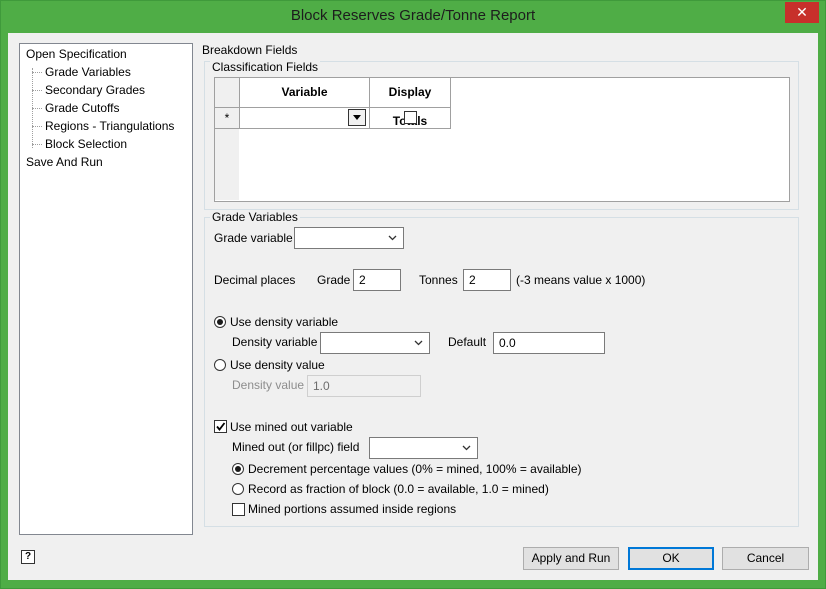 This screenshot has height=589, width=826. I want to click on cancel-button: Cancel, so click(765, 558).